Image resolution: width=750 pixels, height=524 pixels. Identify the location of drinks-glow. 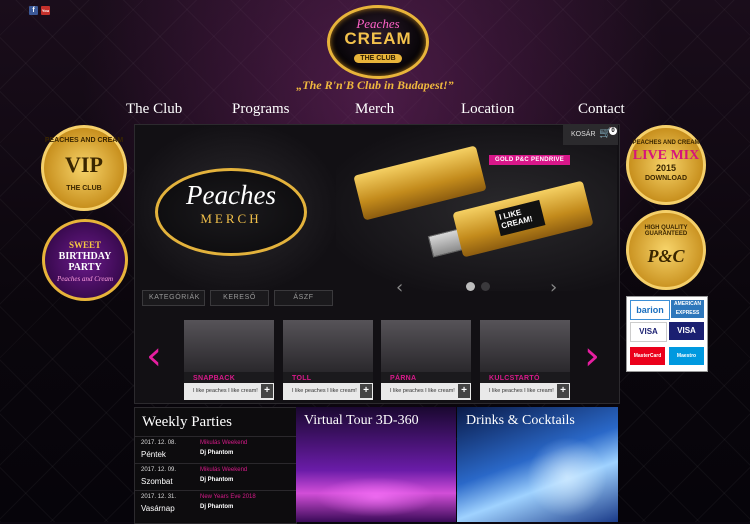
(567, 477).